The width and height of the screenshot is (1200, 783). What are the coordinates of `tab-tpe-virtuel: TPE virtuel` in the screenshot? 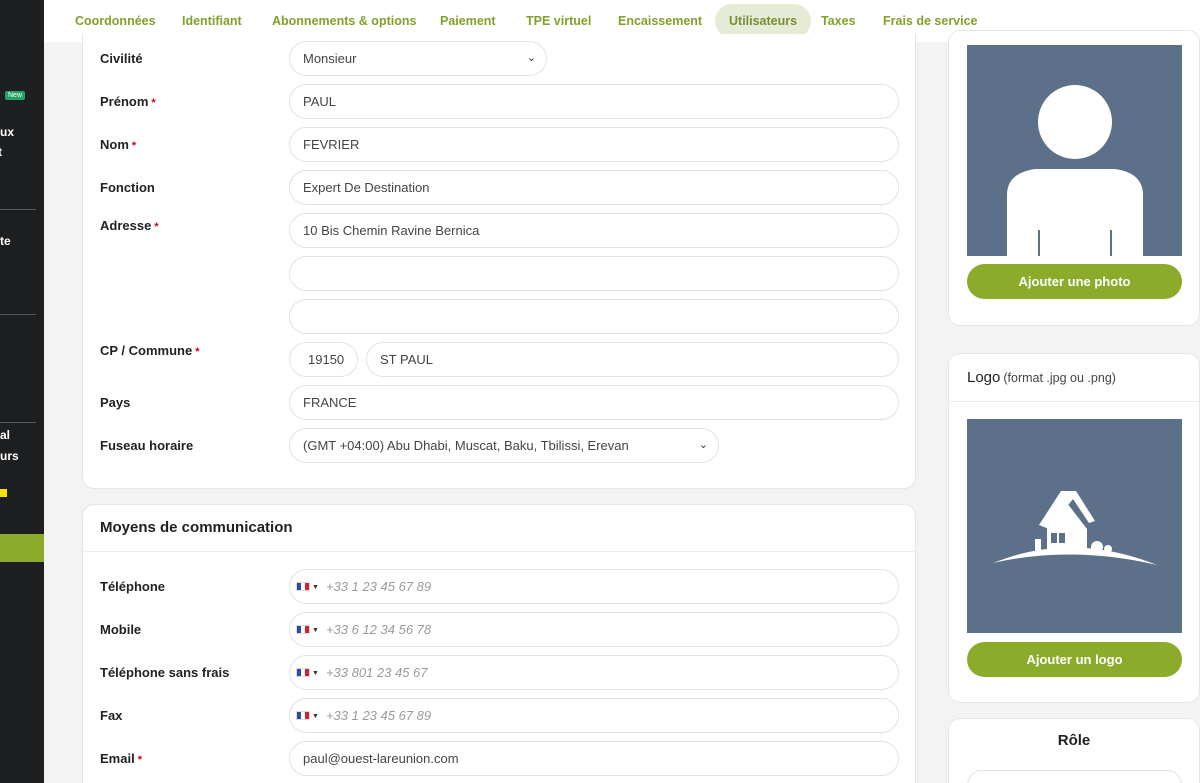 It's located at (558, 21).